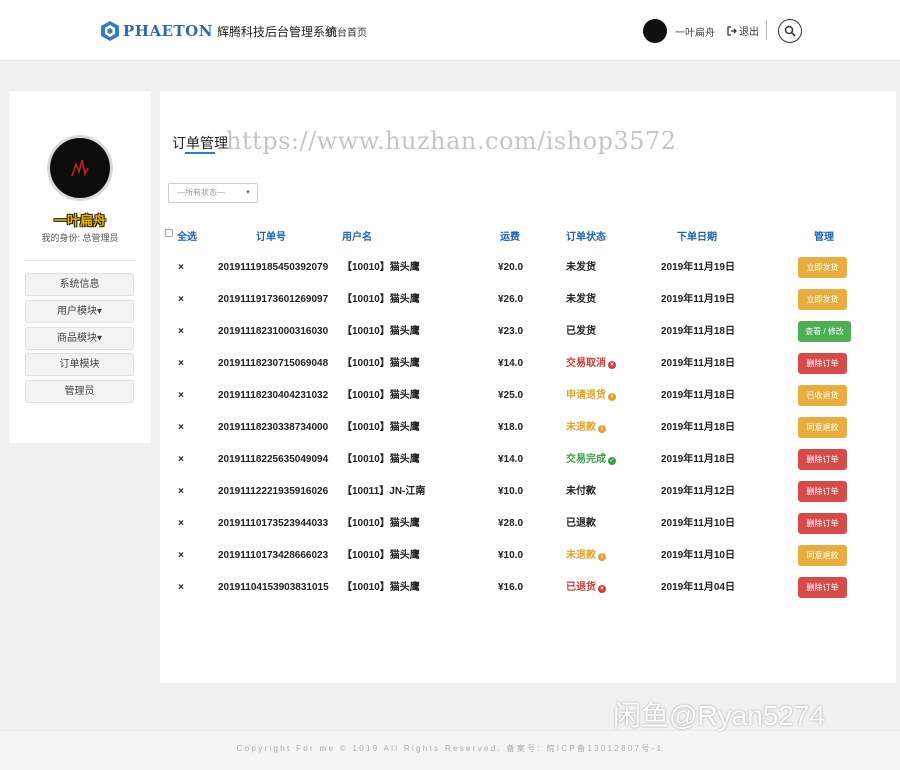 The image size is (900, 770). What do you see at coordinates (169, 233) in the screenshot?
I see `select-all-checkbox` at bounding box center [169, 233].